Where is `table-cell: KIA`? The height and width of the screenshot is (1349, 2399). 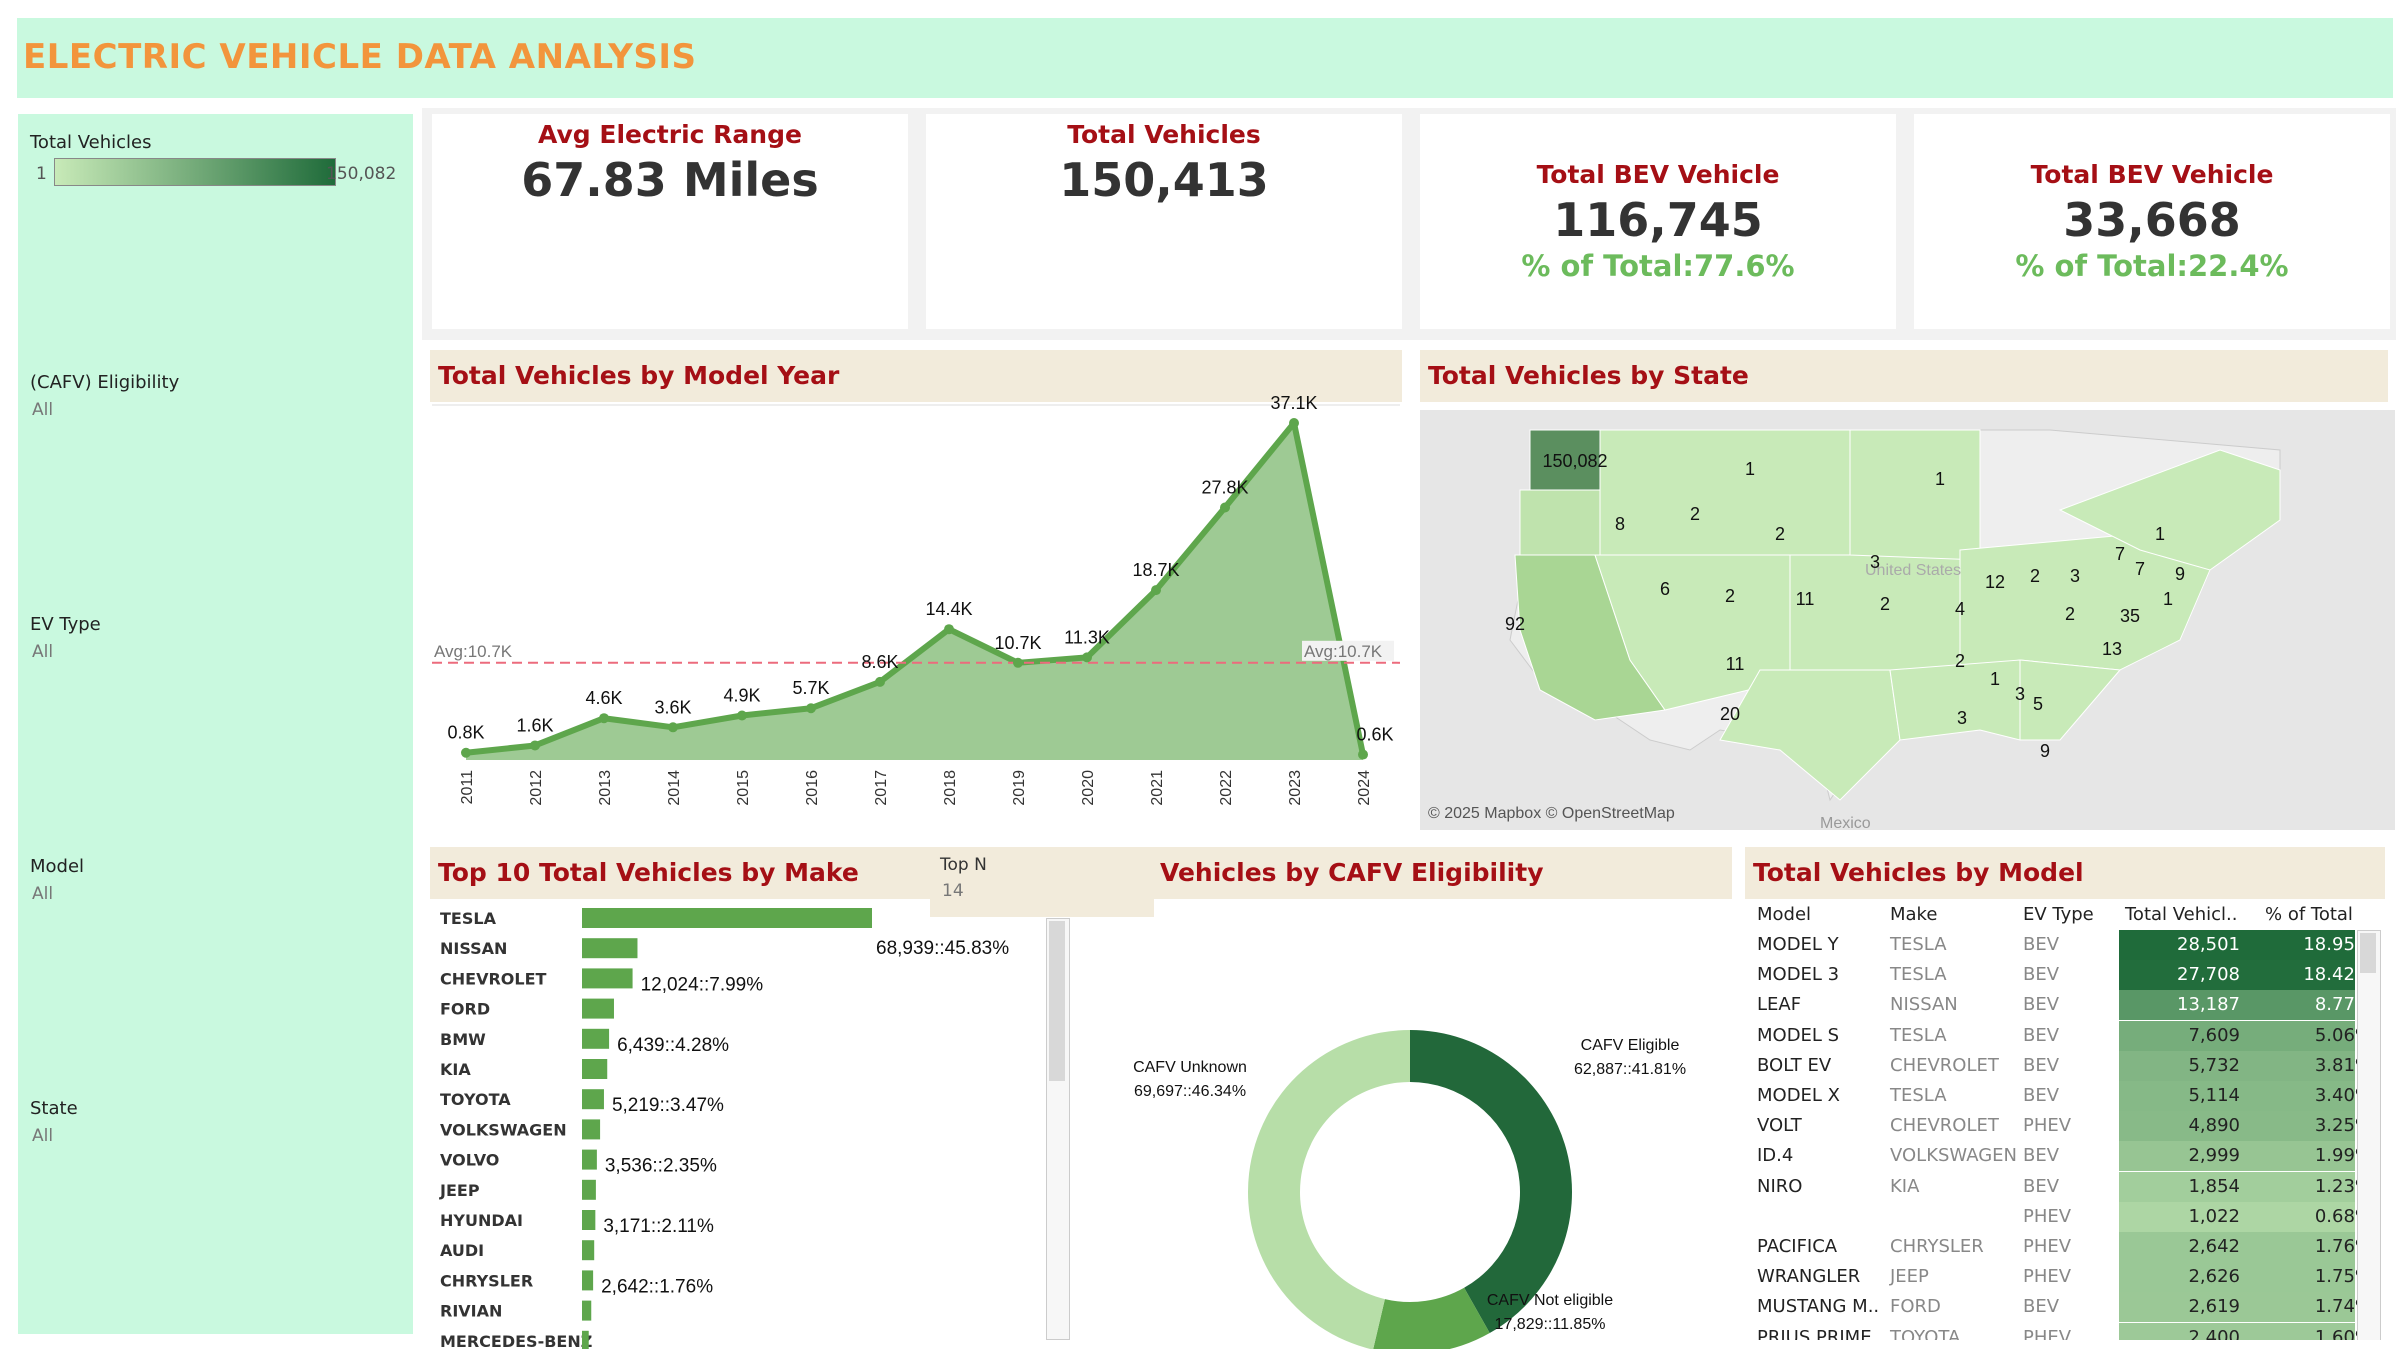 table-cell: KIA is located at coordinates (1905, 1186).